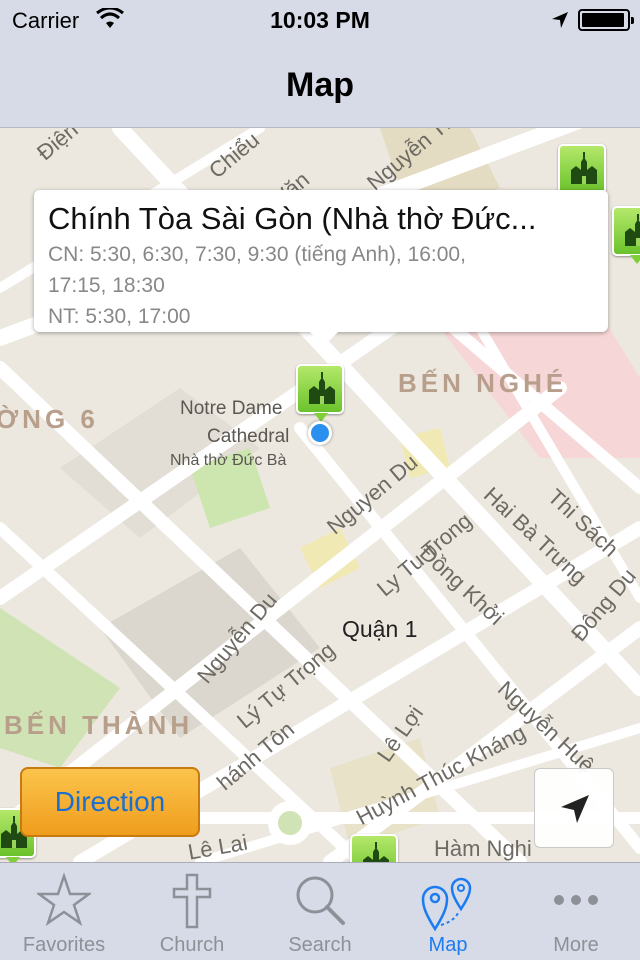  Describe the element at coordinates (483, 383) in the screenshot. I see `district-label: BẾN NGHÉ` at that location.